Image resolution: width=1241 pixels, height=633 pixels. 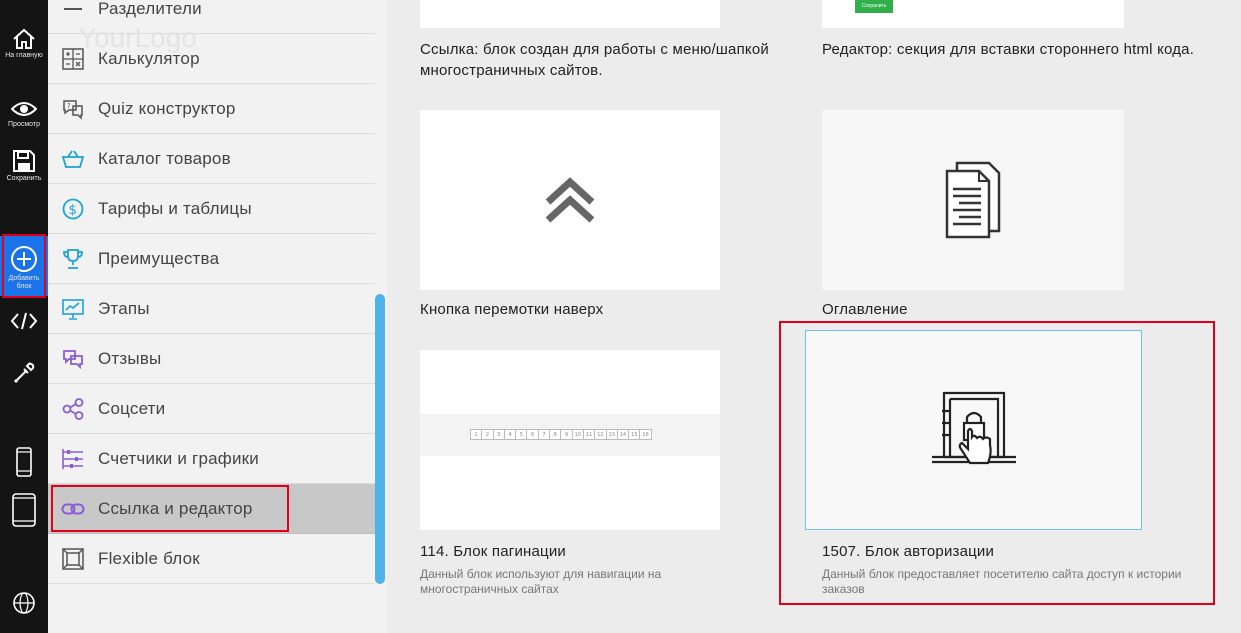 What do you see at coordinates (73, 408) in the screenshot?
I see `share-icon` at bounding box center [73, 408].